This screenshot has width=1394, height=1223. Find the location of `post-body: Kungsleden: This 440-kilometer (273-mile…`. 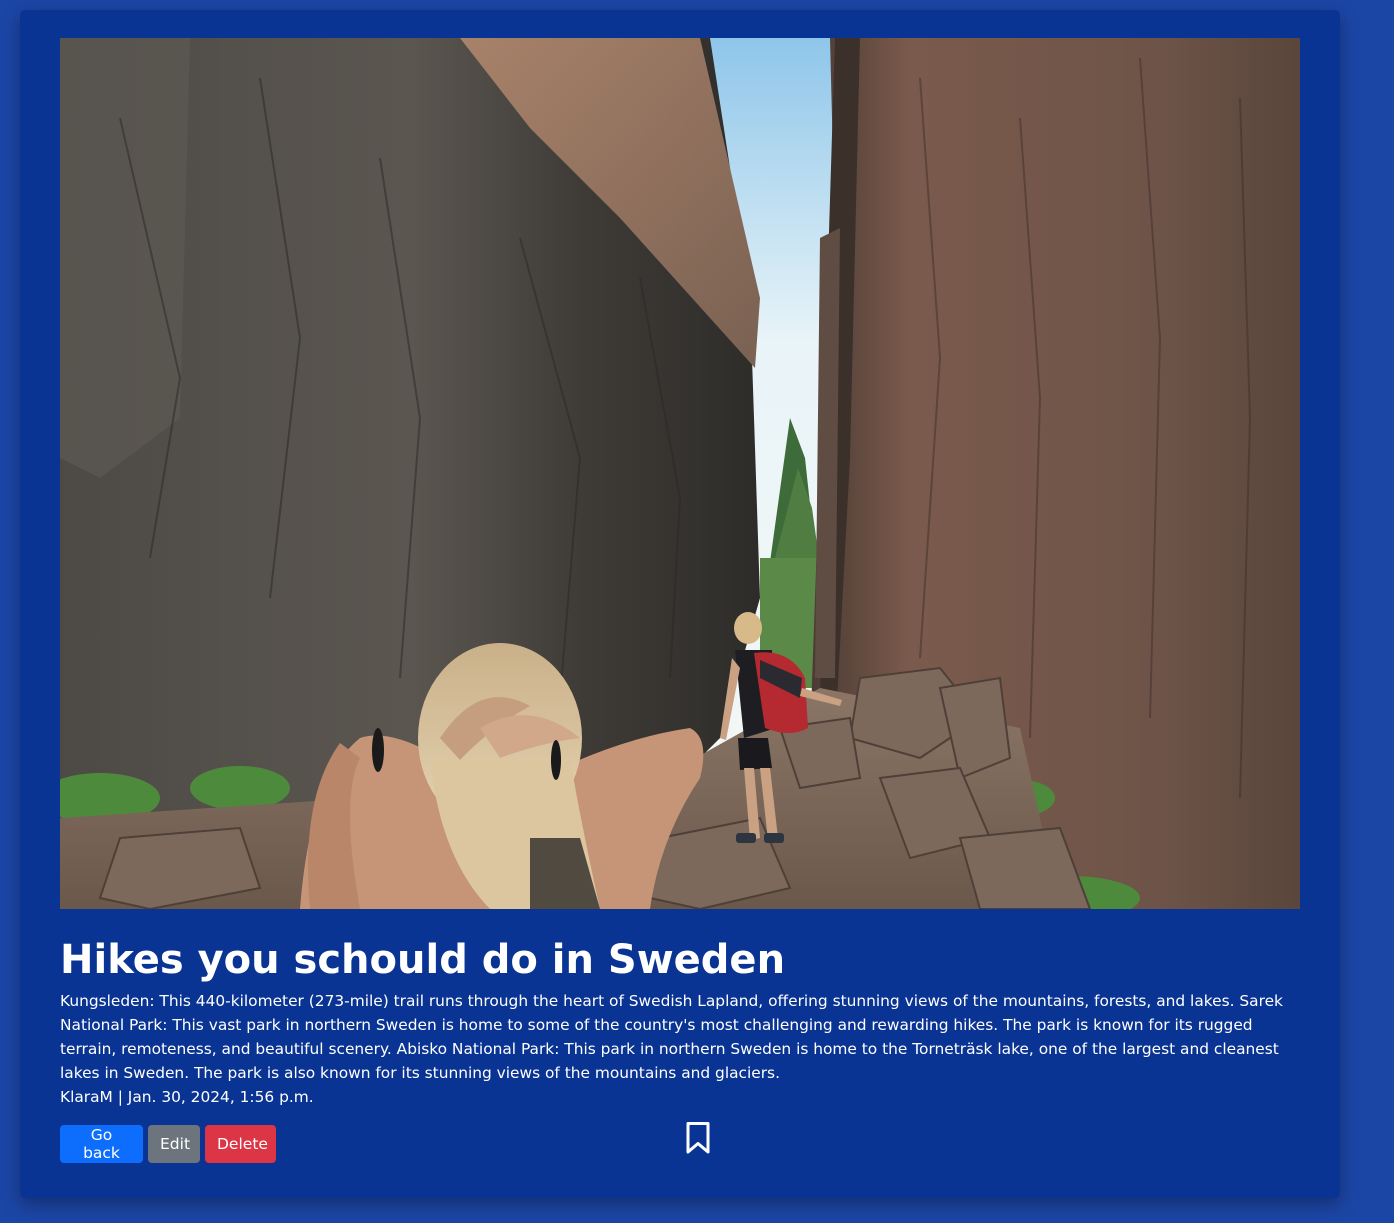

post-body: Kungsleden: This 440-kilometer (273-mile… is located at coordinates (671, 1037).